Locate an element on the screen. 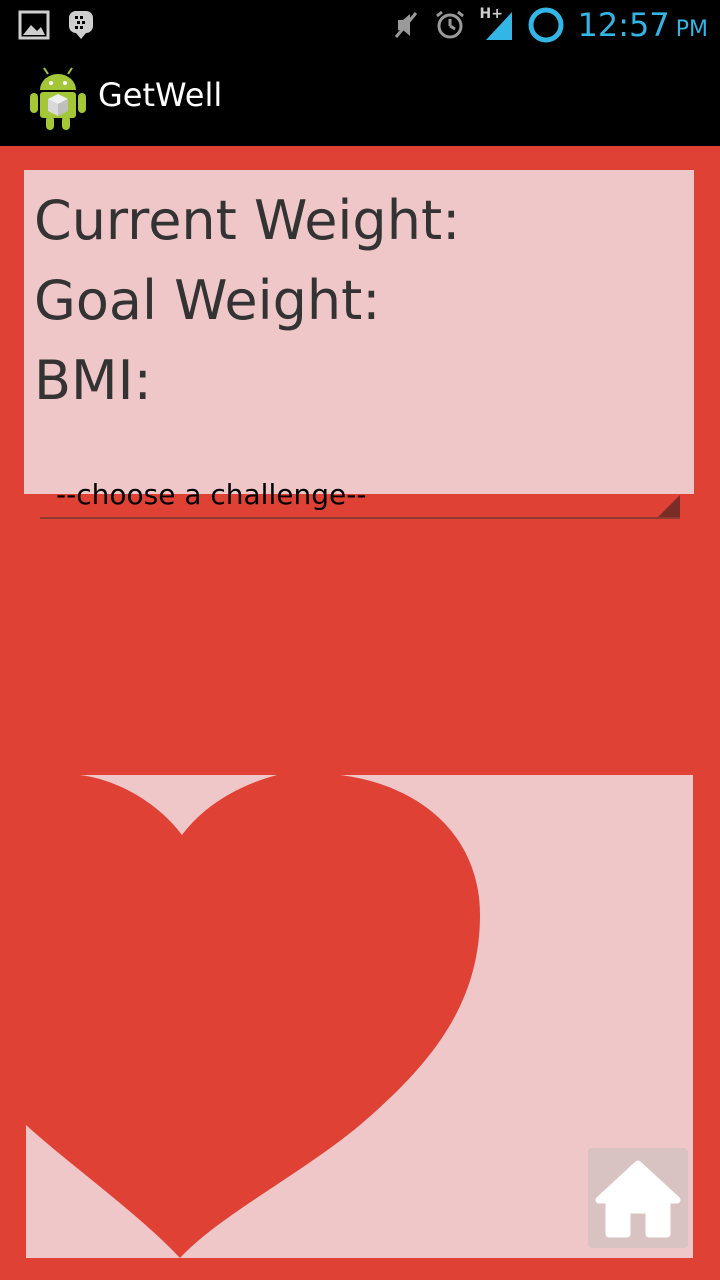 The height and width of the screenshot is (1280, 720). signal-indicator: H+ is located at coordinates (497, 24).